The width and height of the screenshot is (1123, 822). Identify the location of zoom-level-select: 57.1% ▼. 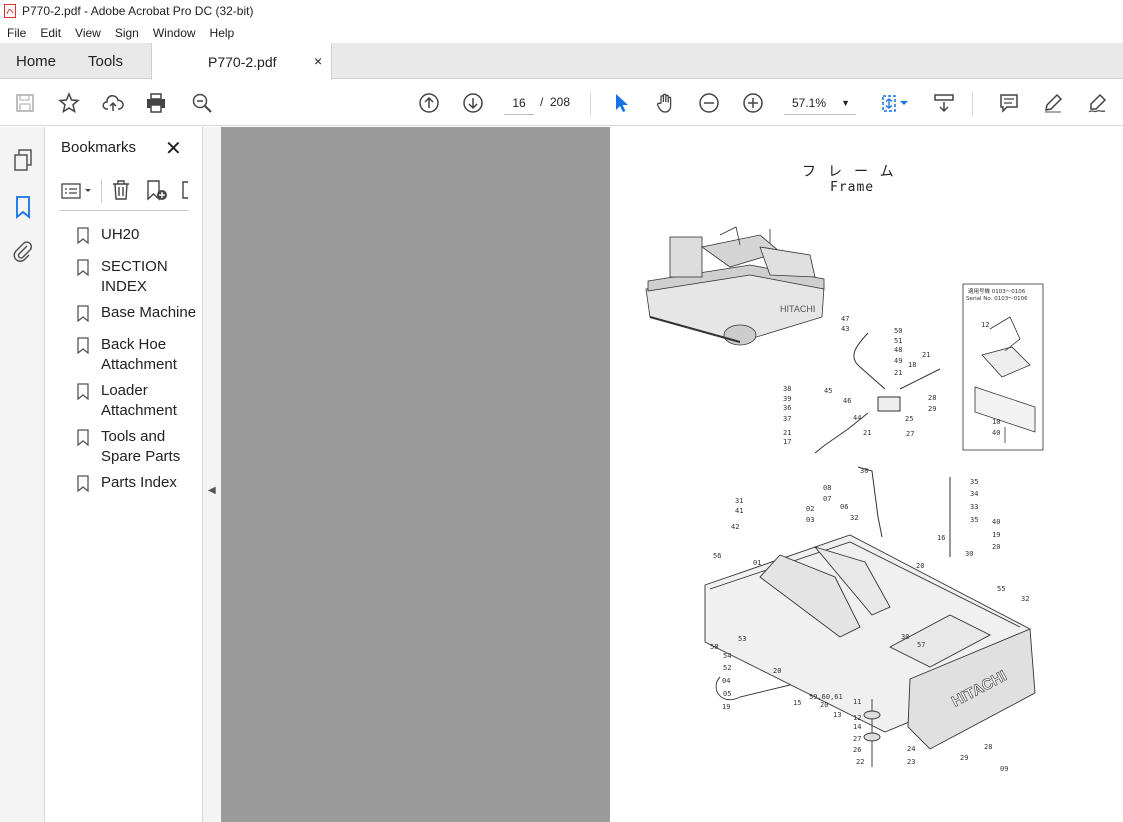
(820, 103).